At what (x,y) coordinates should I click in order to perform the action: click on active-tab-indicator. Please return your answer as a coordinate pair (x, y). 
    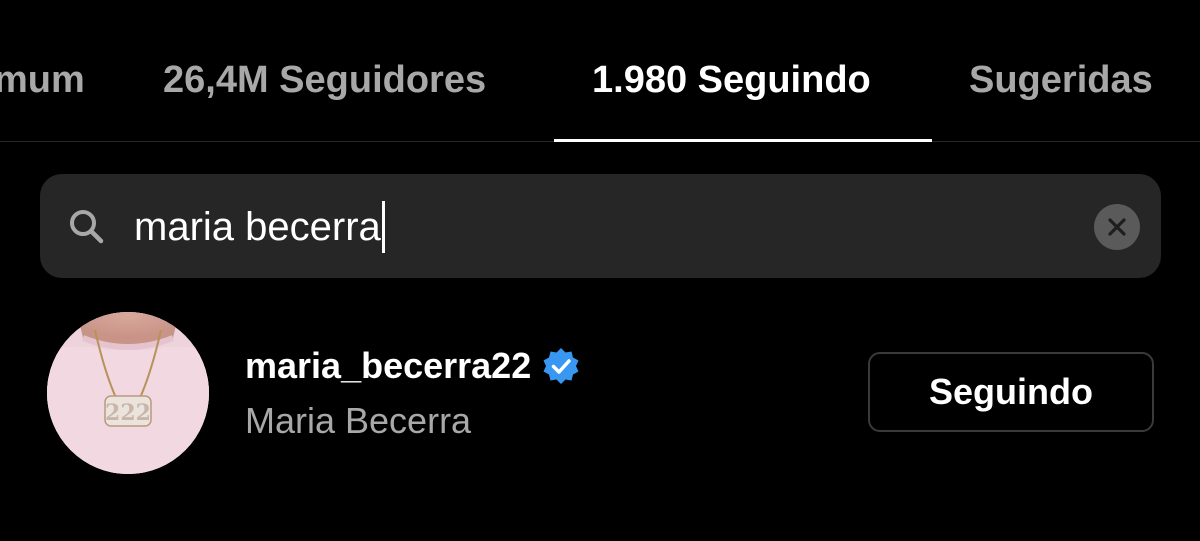
    Looking at the image, I should click on (743, 140).